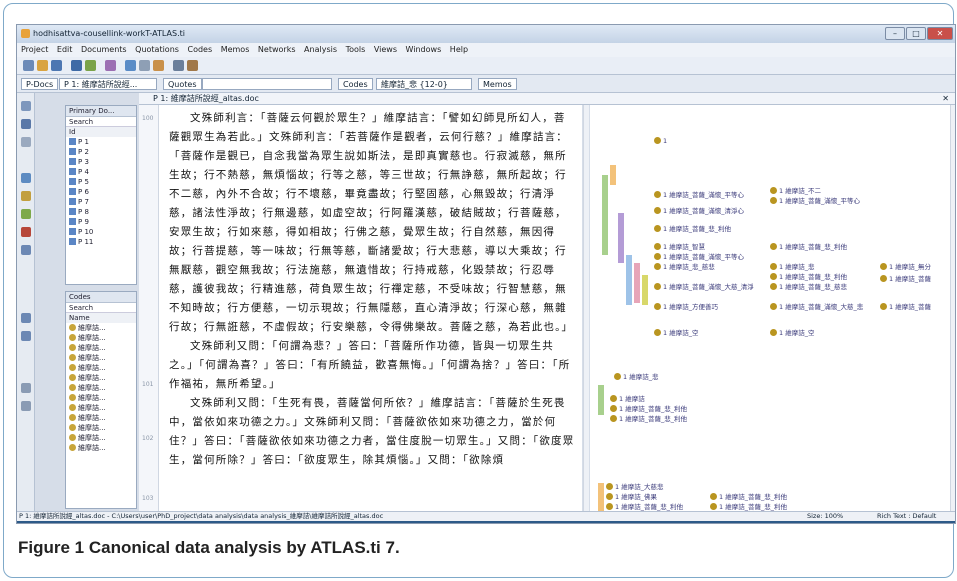 This screenshot has width=957, height=581. What do you see at coordinates (101, 182) in the screenshot?
I see `list-item: P 5` at bounding box center [101, 182].